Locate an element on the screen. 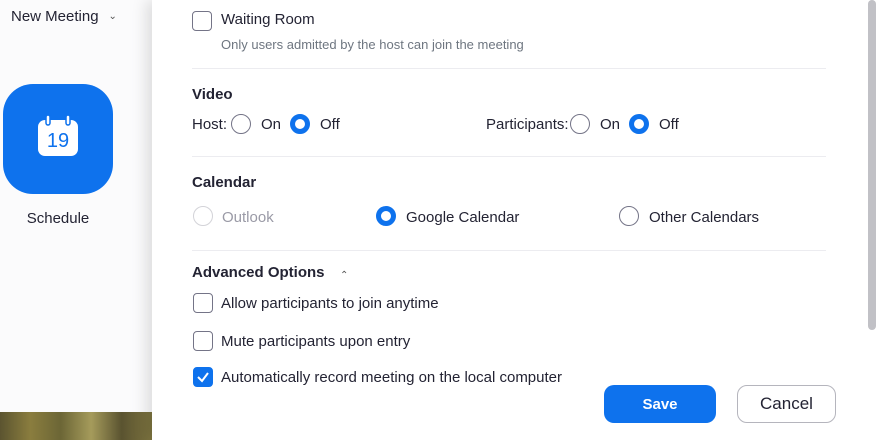 The height and width of the screenshot is (440, 878). schedule-label: Schedule is located at coordinates (58, 218).